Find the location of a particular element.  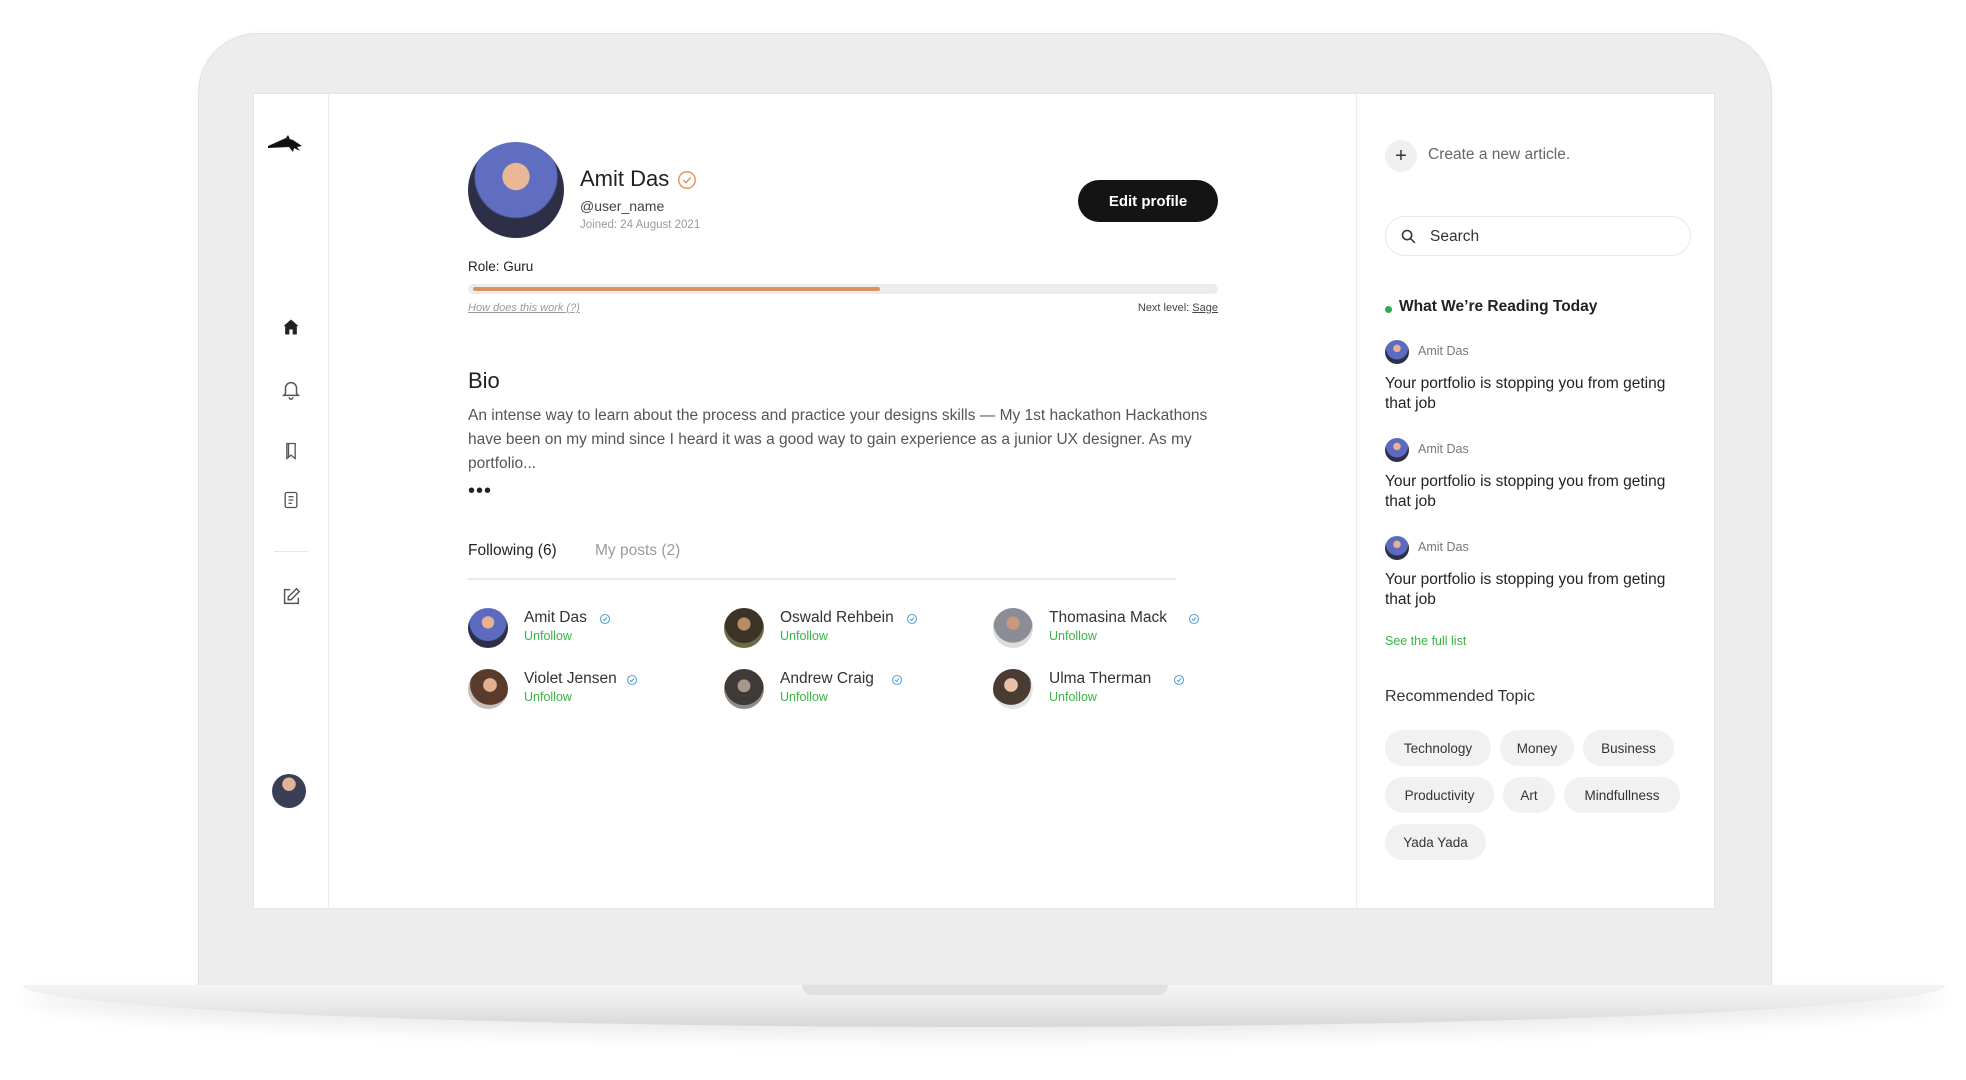

how-does-this-work-link: How does this work (?) is located at coordinates (524, 308).